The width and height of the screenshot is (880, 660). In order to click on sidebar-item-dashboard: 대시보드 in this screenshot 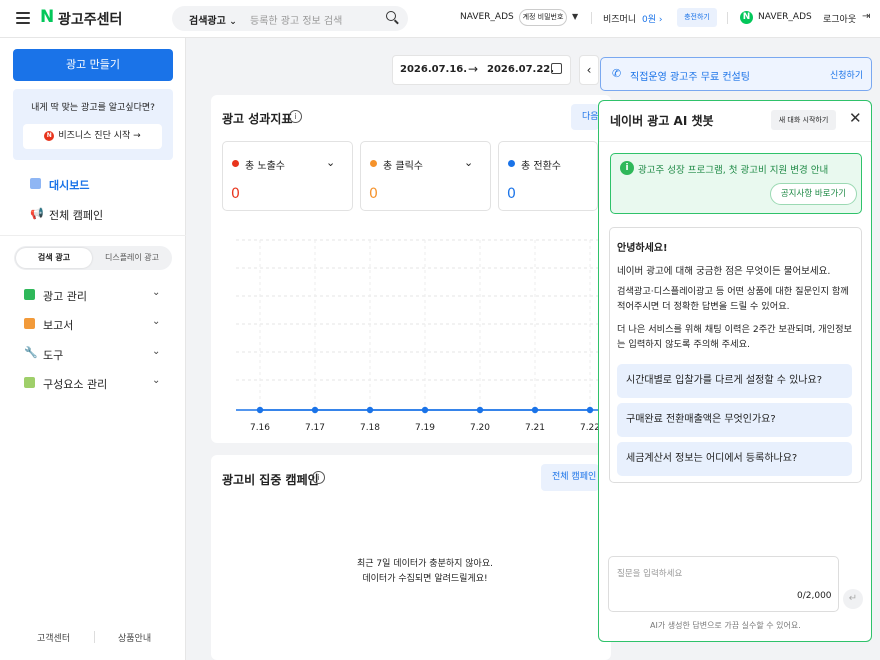, I will do `click(69, 185)`.